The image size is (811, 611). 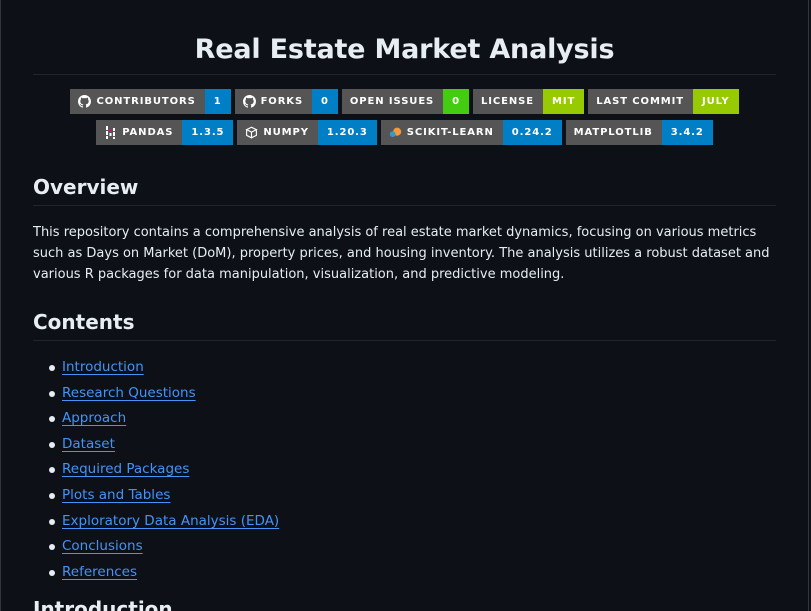 I want to click on toc-link-references: References, so click(x=99, y=572).